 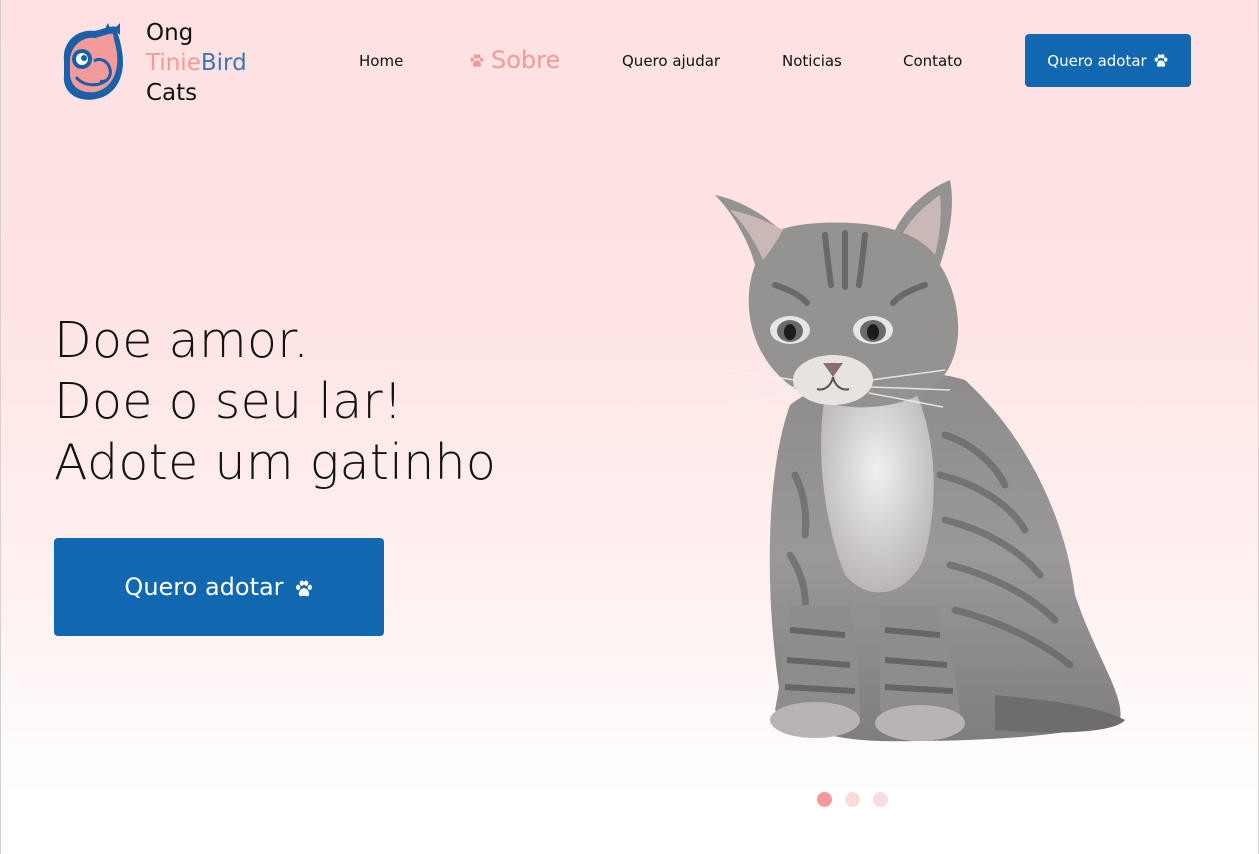 I want to click on cat-logo-icon, so click(x=93, y=61).